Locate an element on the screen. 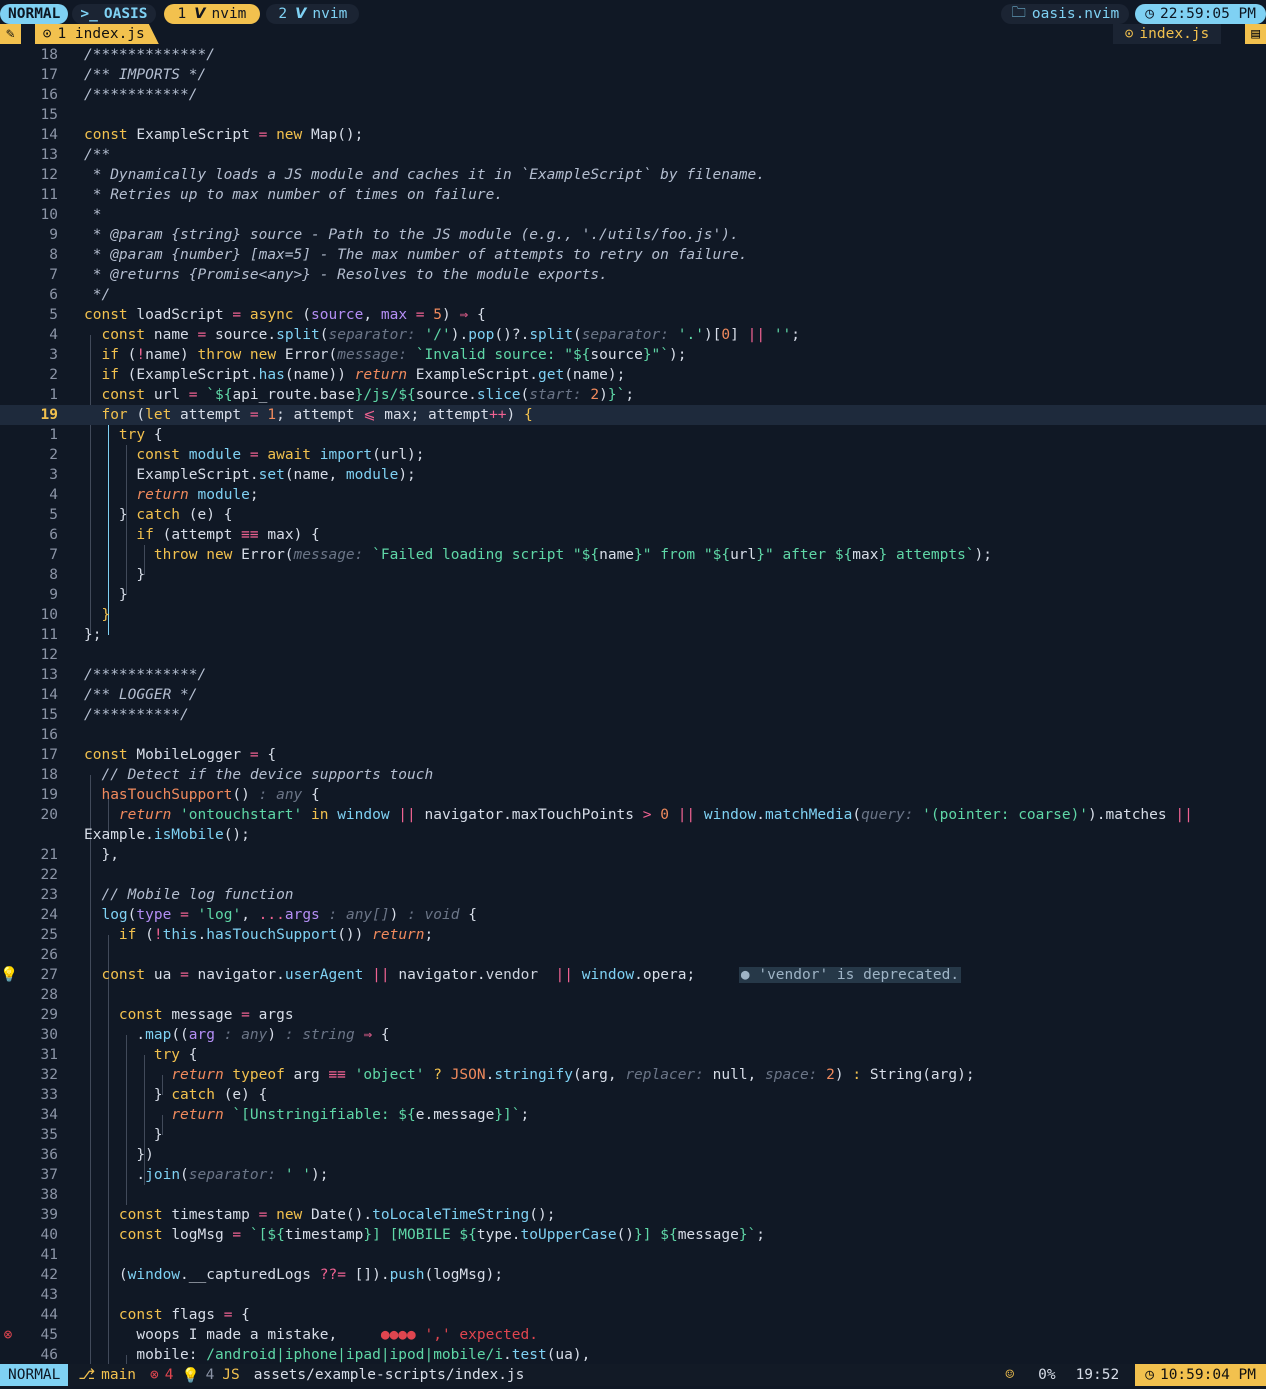 The height and width of the screenshot is (1389, 1266). clock: ◷ 22:59:05 PM is located at coordinates (1200, 14).